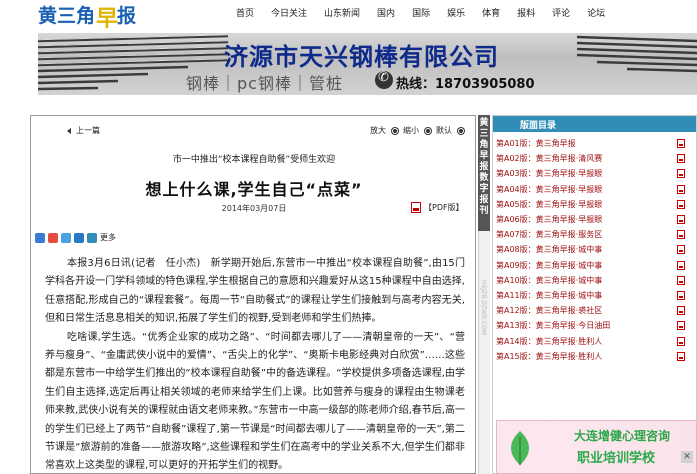 This screenshot has height=474, width=697. I want to click on list-item: 第A05版：黄三角早报·早报眼, so click(593, 204).